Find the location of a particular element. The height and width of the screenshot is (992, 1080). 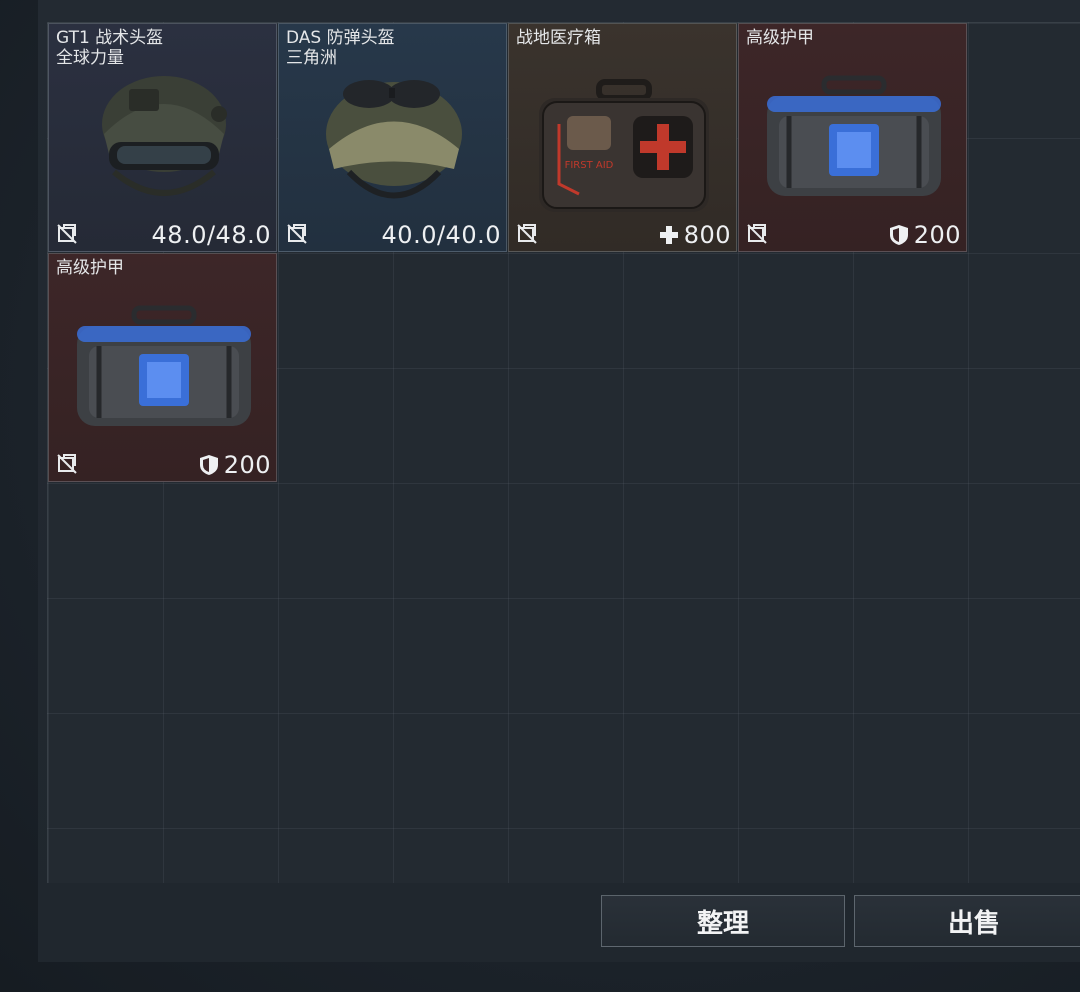

inventory-item-das-helmet: DAS 防弹头盔 三角洲 40.0/40.0 is located at coordinates (392, 137).